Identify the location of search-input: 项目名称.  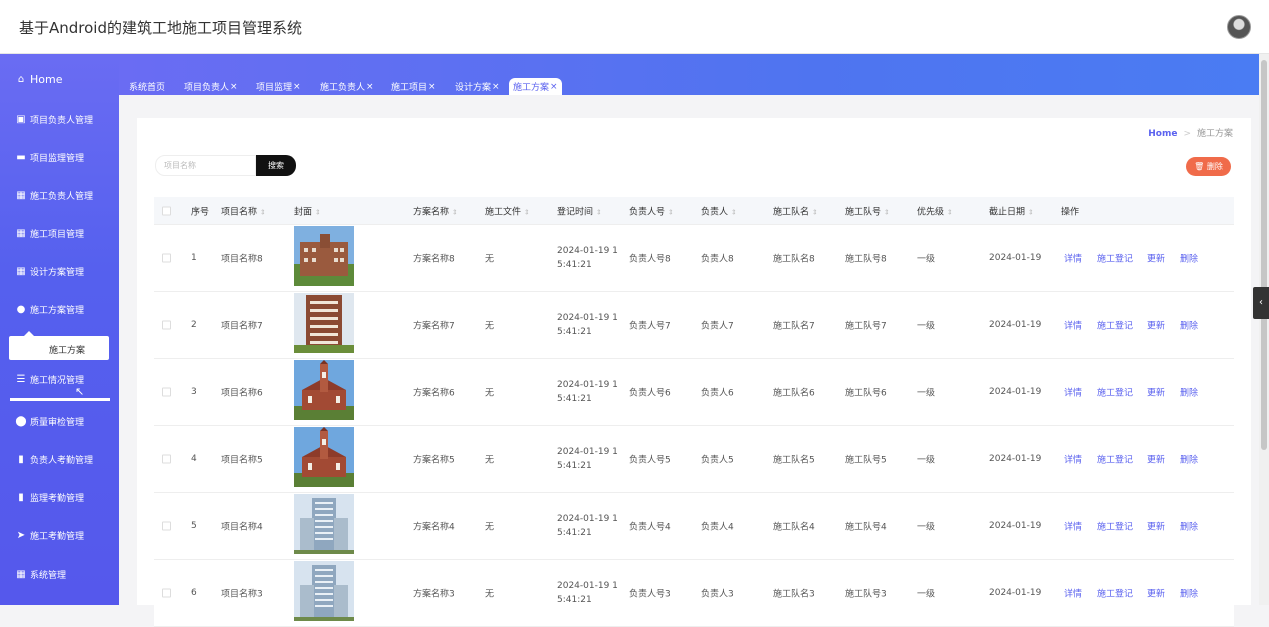
(205, 165).